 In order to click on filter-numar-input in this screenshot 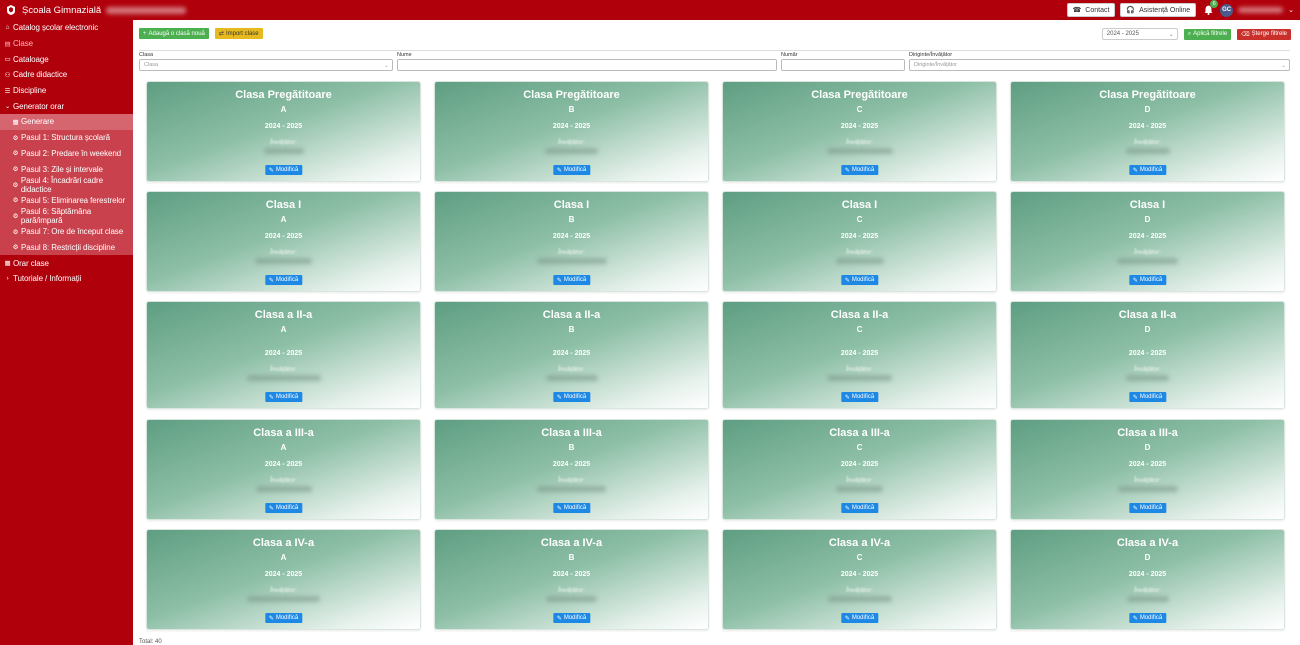, I will do `click(843, 65)`.